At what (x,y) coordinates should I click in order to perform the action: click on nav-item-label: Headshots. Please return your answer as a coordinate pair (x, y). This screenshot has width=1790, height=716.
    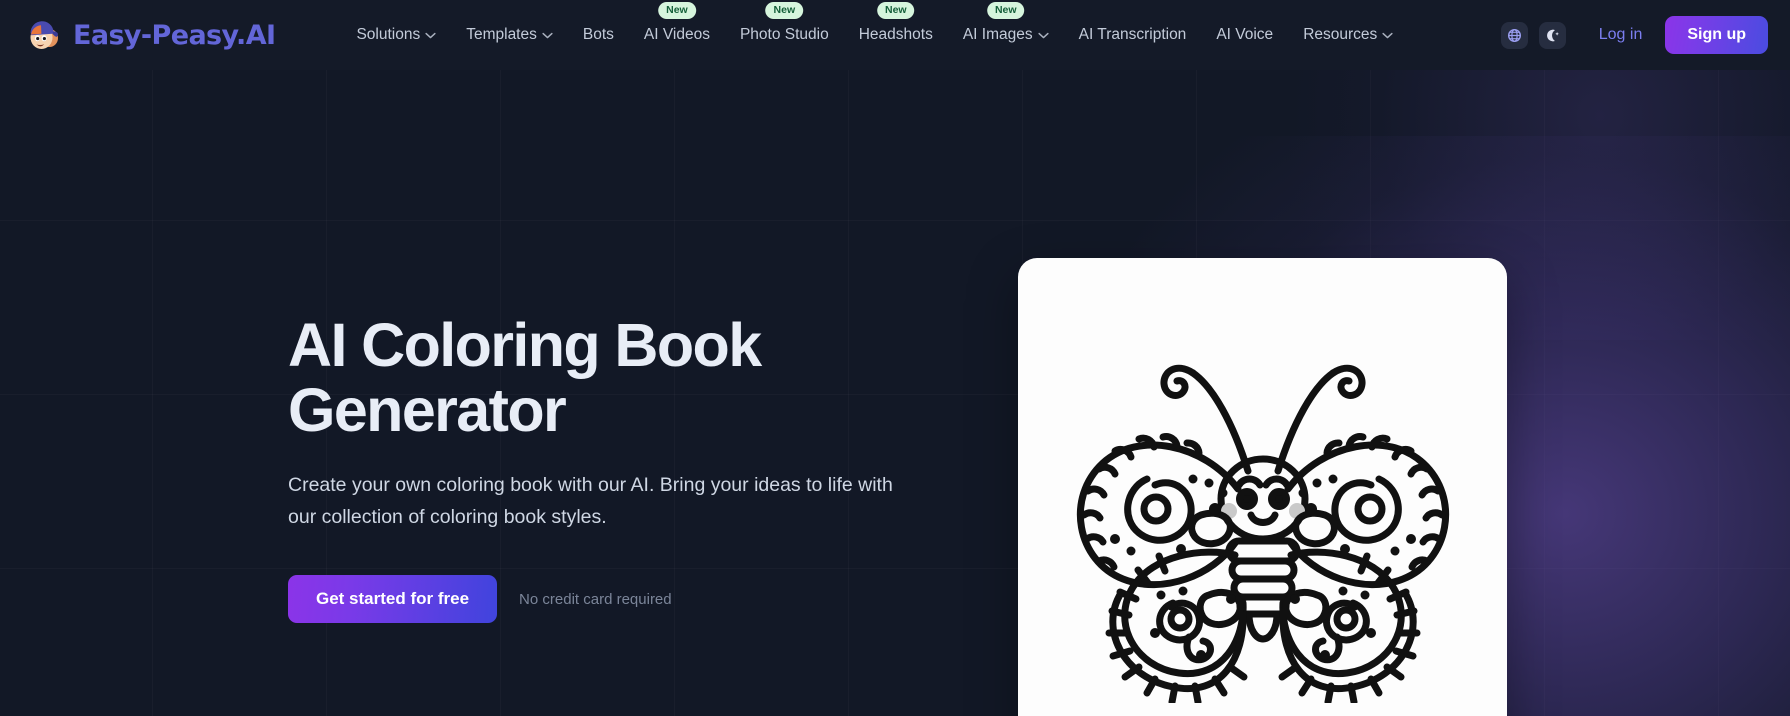
    Looking at the image, I should click on (895, 34).